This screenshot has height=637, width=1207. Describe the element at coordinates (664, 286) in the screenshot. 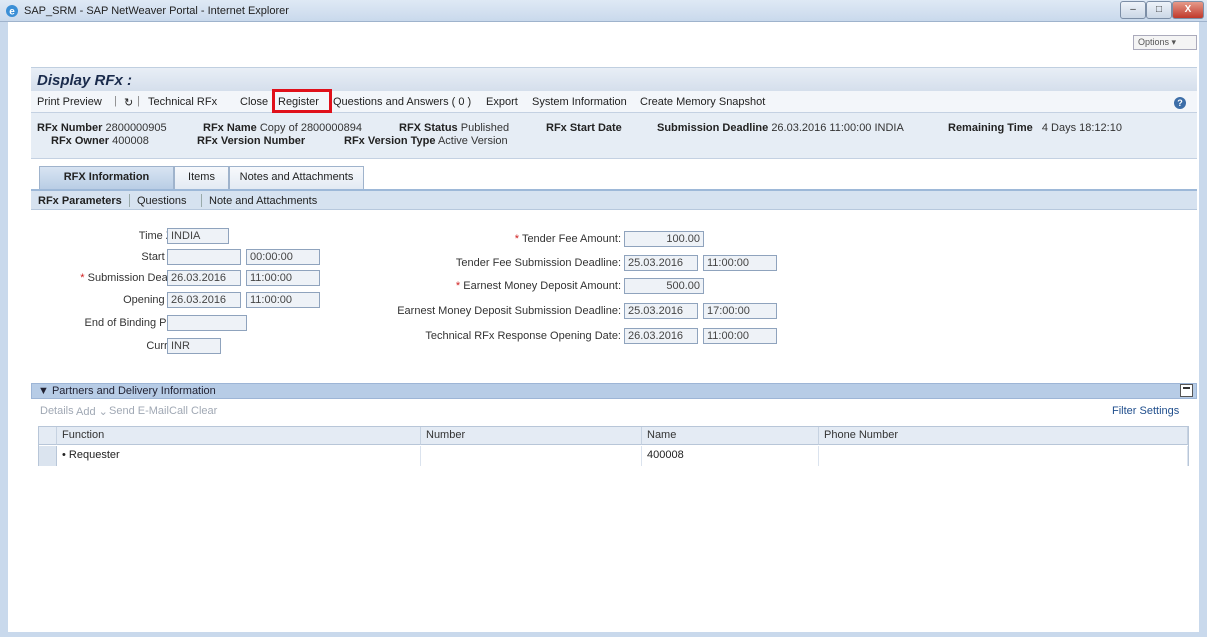

I see `emd-amount-field: 500.00` at that location.